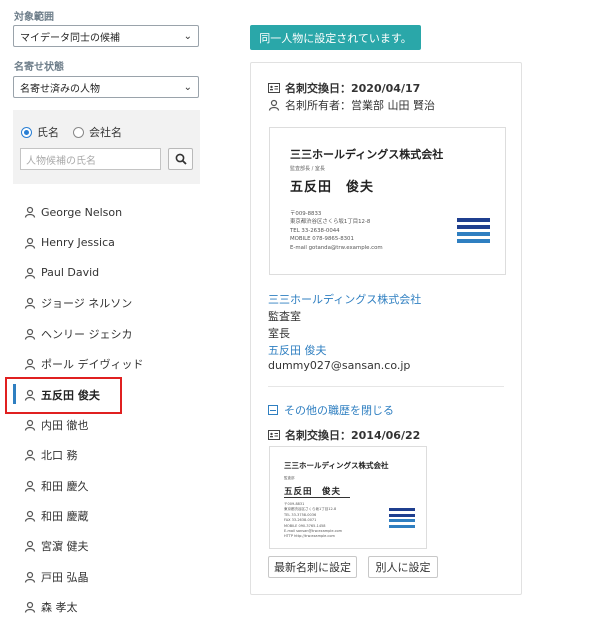 Image resolution: width=600 pixels, height=626 pixels. Describe the element at coordinates (65, 517) in the screenshot. I see `person-name: 和田 慶蔵` at that location.